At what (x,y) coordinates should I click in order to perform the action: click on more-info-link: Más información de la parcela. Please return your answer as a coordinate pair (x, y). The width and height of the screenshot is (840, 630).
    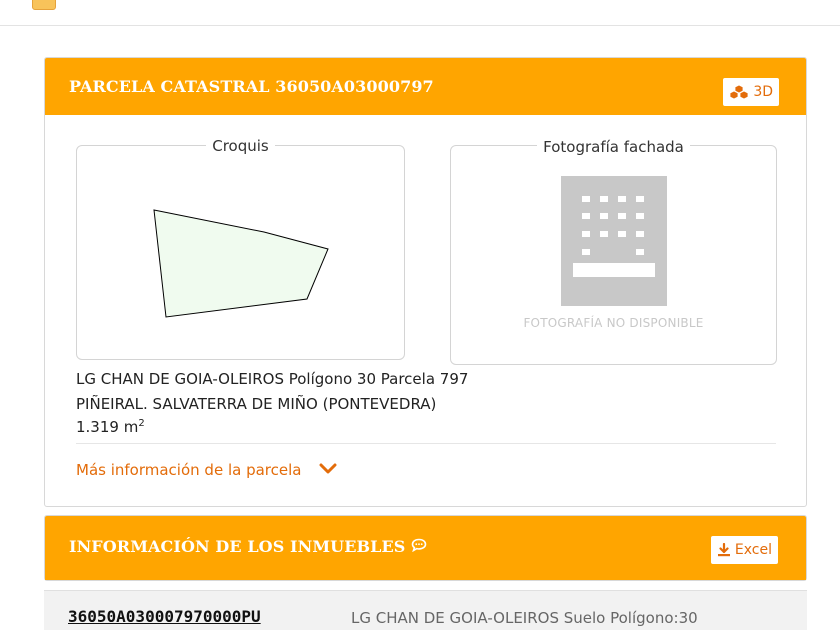
    Looking at the image, I should click on (206, 470).